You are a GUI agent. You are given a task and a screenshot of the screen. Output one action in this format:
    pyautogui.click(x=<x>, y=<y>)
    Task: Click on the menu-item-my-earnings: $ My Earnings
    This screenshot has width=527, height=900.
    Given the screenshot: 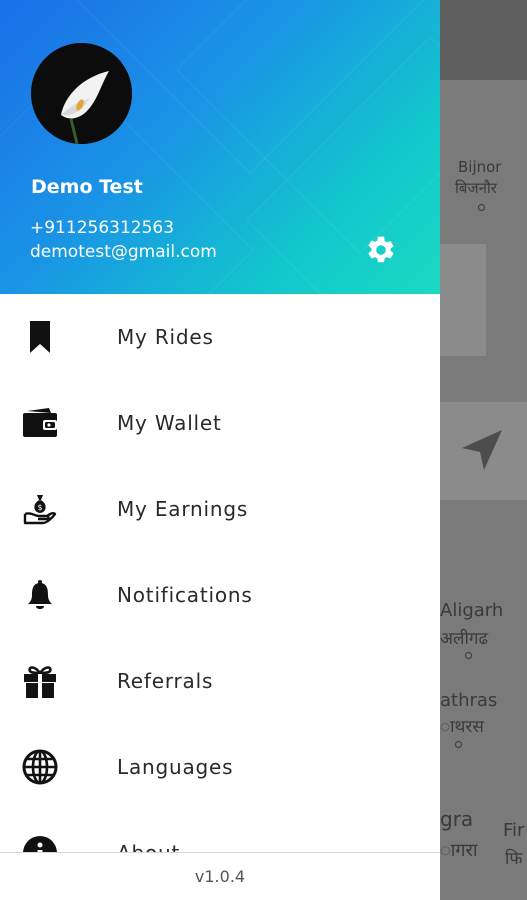 What is the action you would take?
    pyautogui.click(x=220, y=509)
    